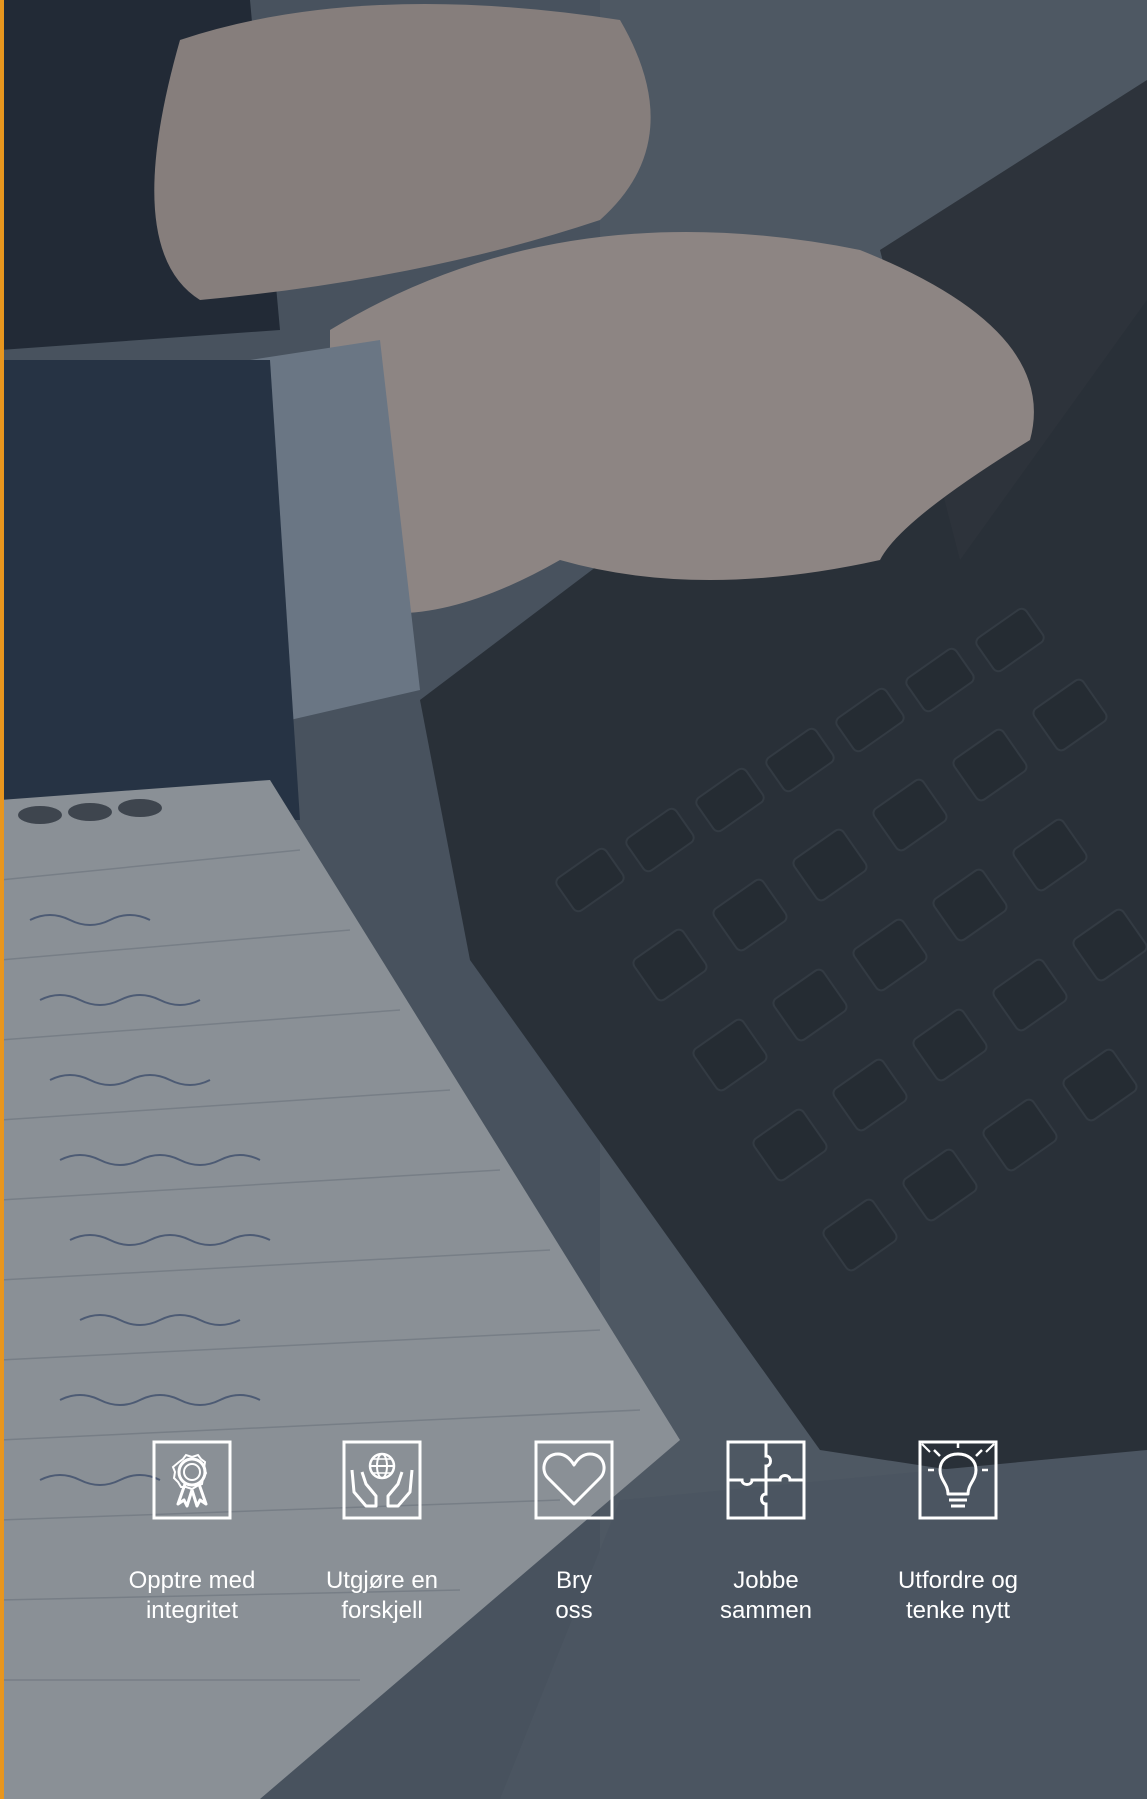  I want to click on value-item-forskjell: Utgjøre en forskjell, so click(382, 1533).